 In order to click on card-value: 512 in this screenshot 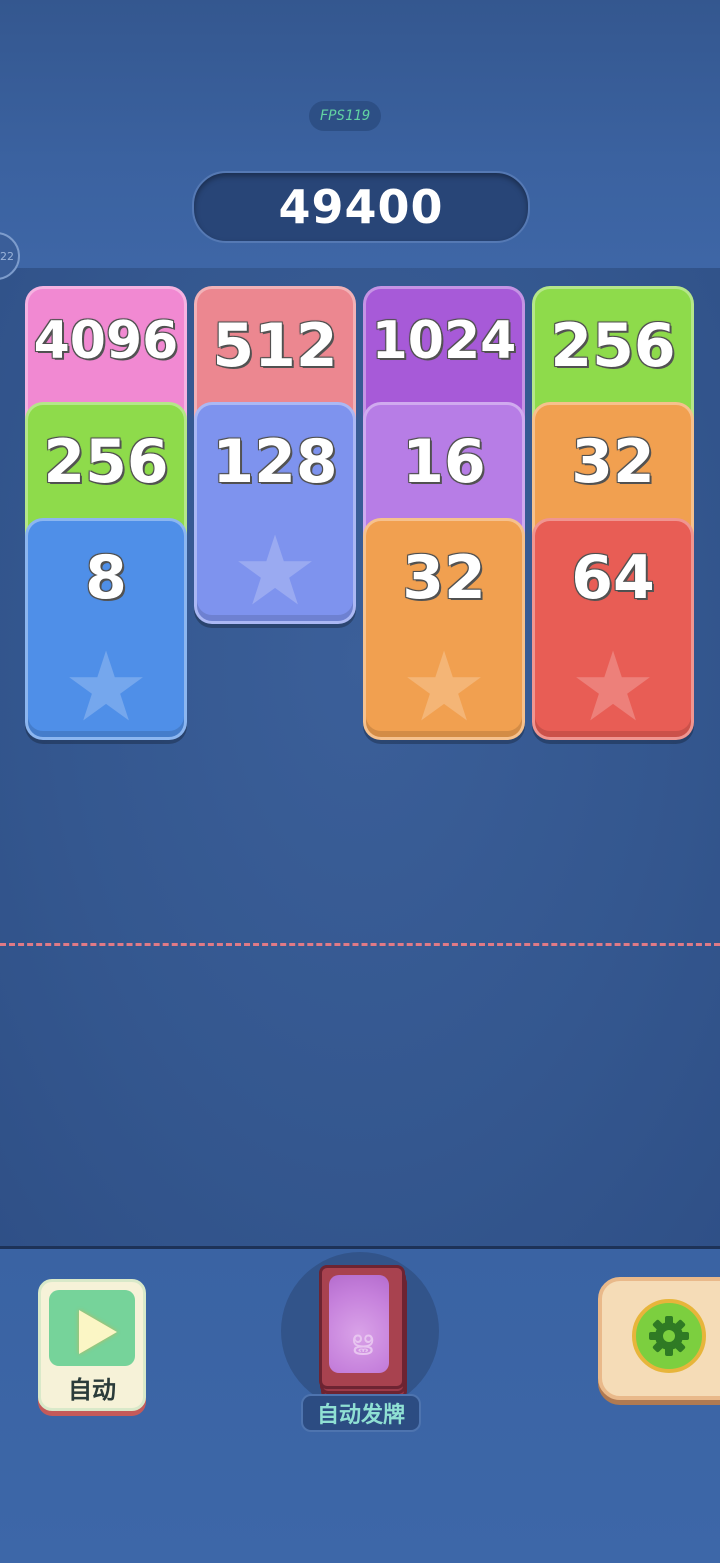, I will do `click(275, 346)`.